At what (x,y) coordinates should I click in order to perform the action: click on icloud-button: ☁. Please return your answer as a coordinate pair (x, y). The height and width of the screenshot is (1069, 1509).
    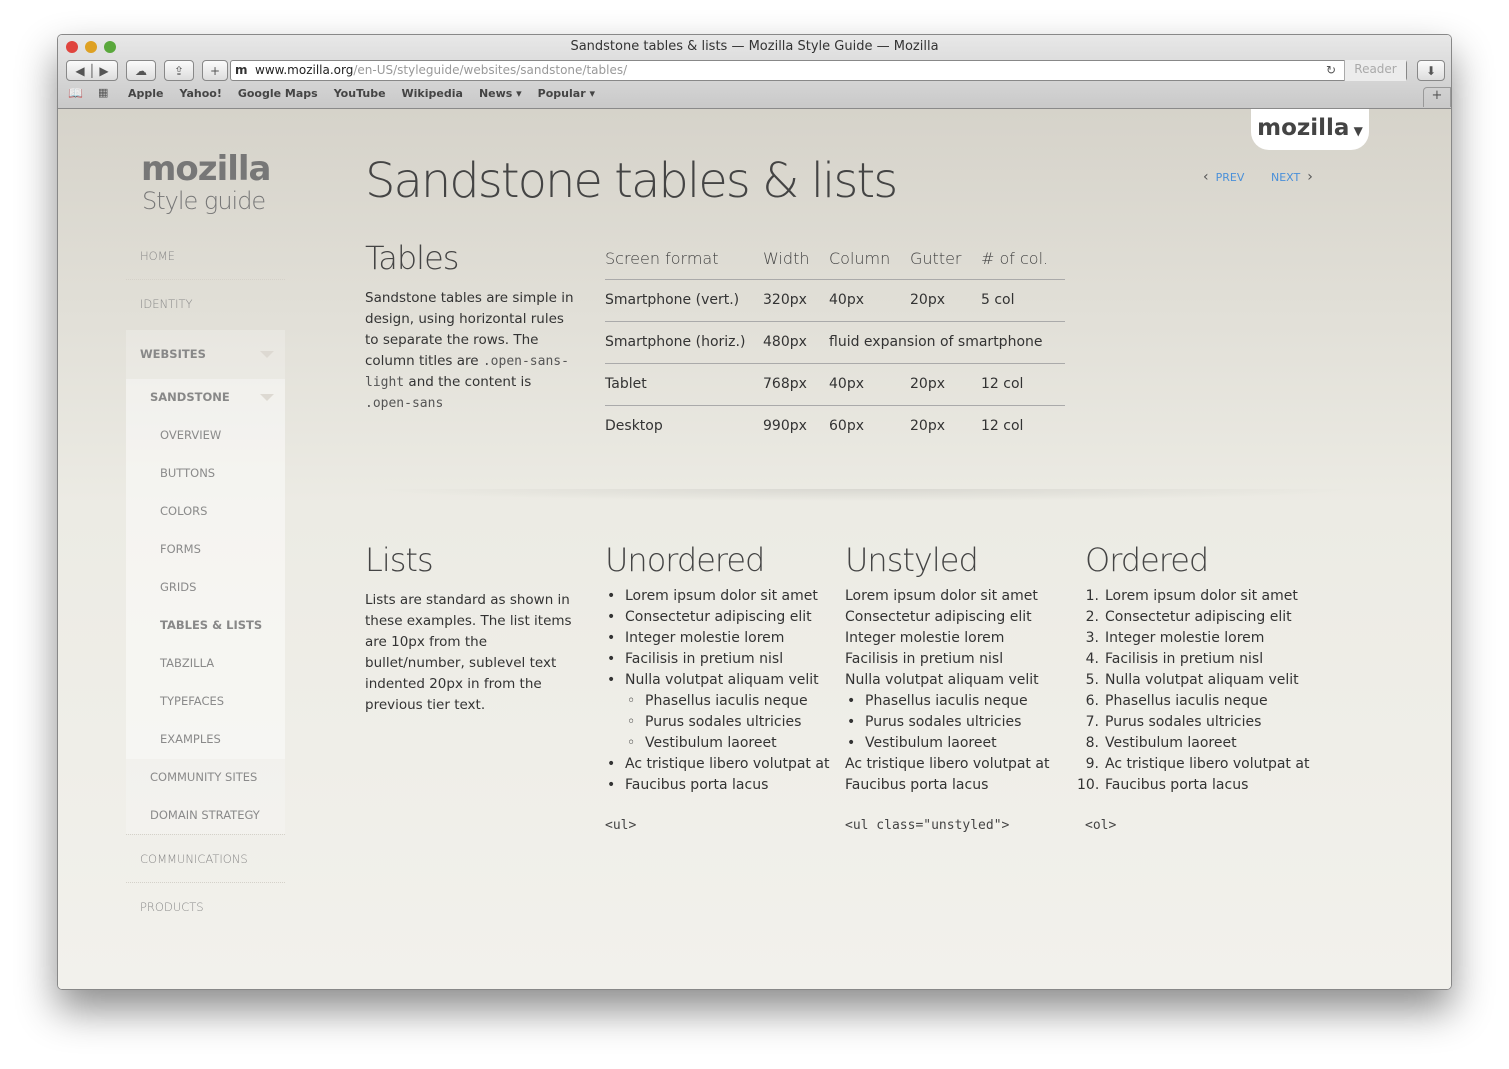
    Looking at the image, I should click on (141, 70).